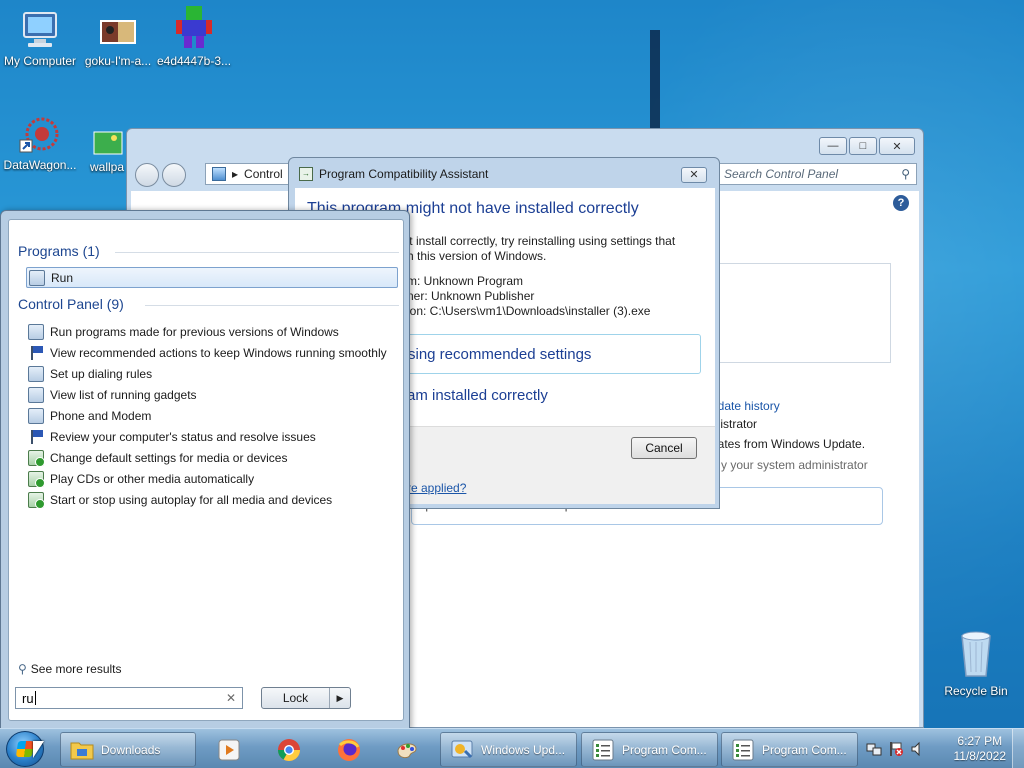 This screenshot has width=1024, height=768. Describe the element at coordinates (235, 174) in the screenshot. I see `breadcrumb-arrow-icon: ▸` at that location.